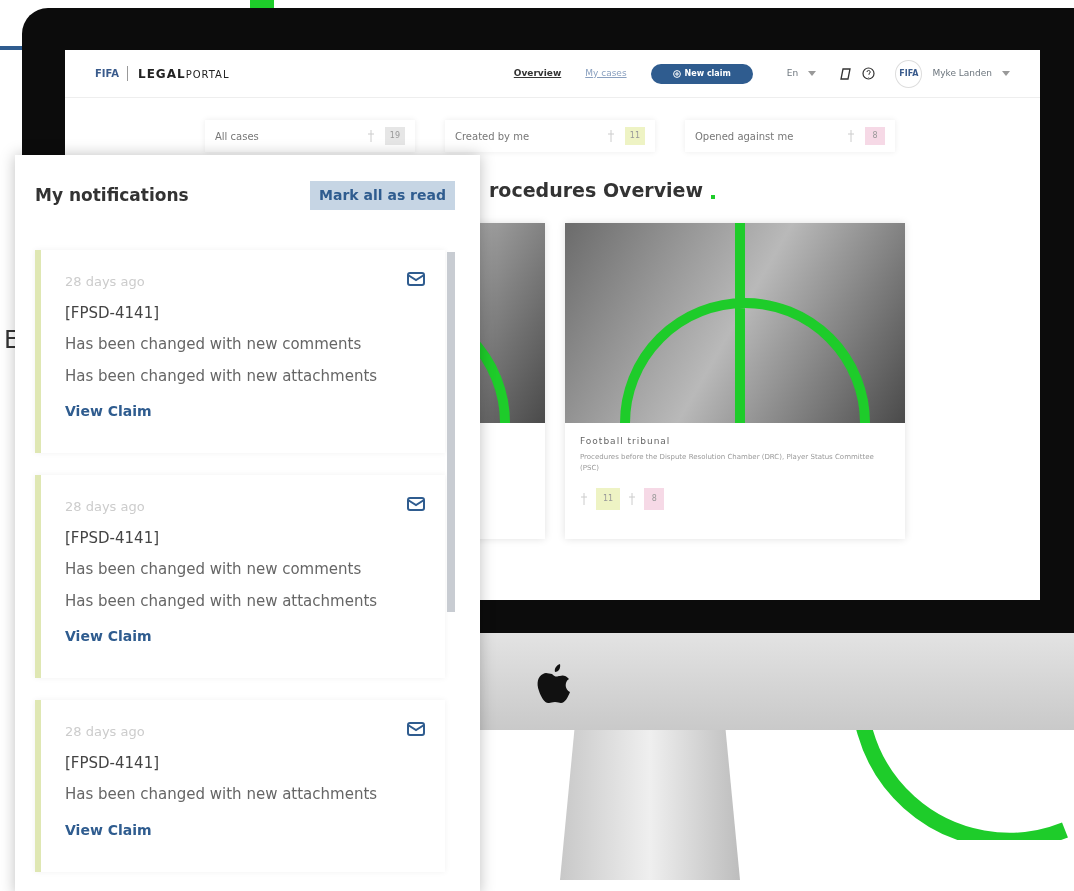 The image size is (1074, 891). I want to click on logo-text: LEGALPORTAL, so click(184, 74).